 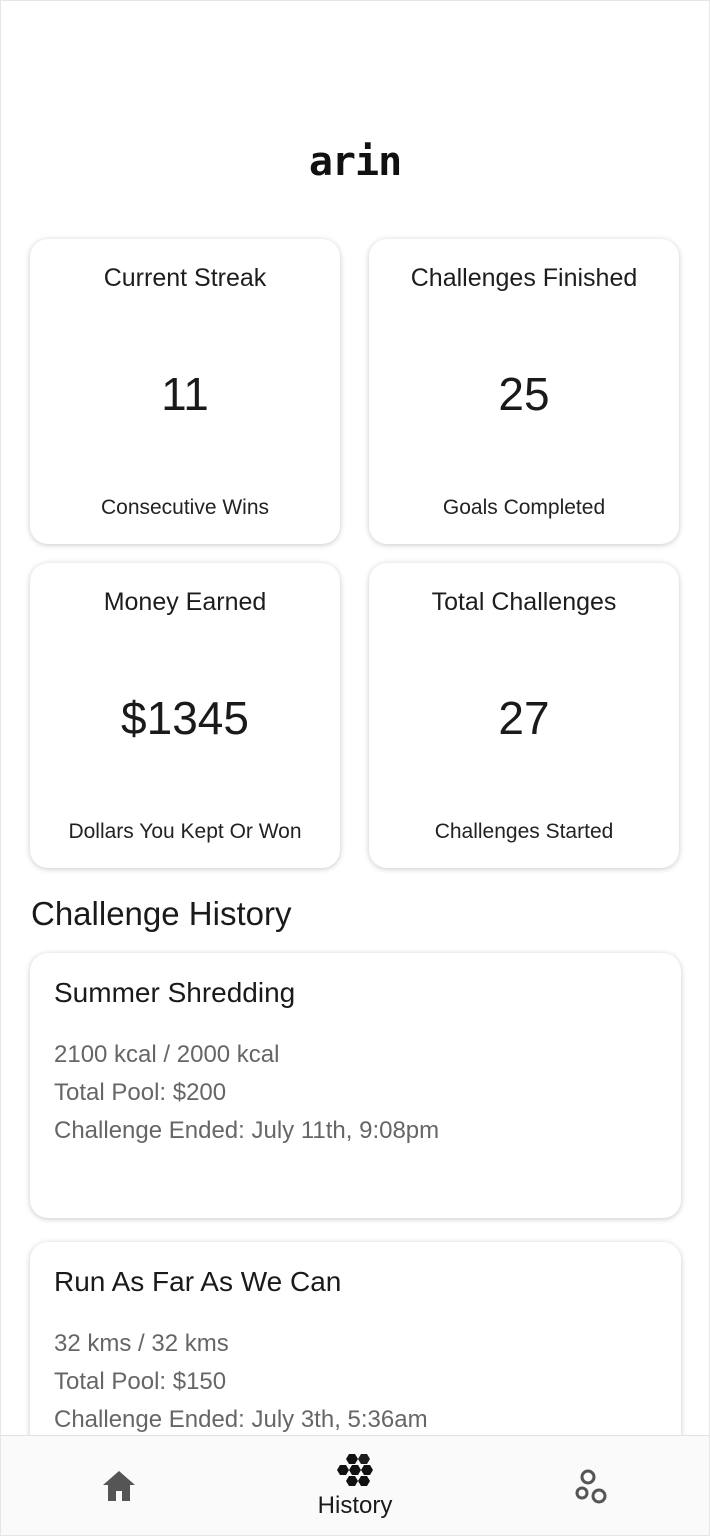 I want to click on nav-home-button, so click(x=119, y=1485).